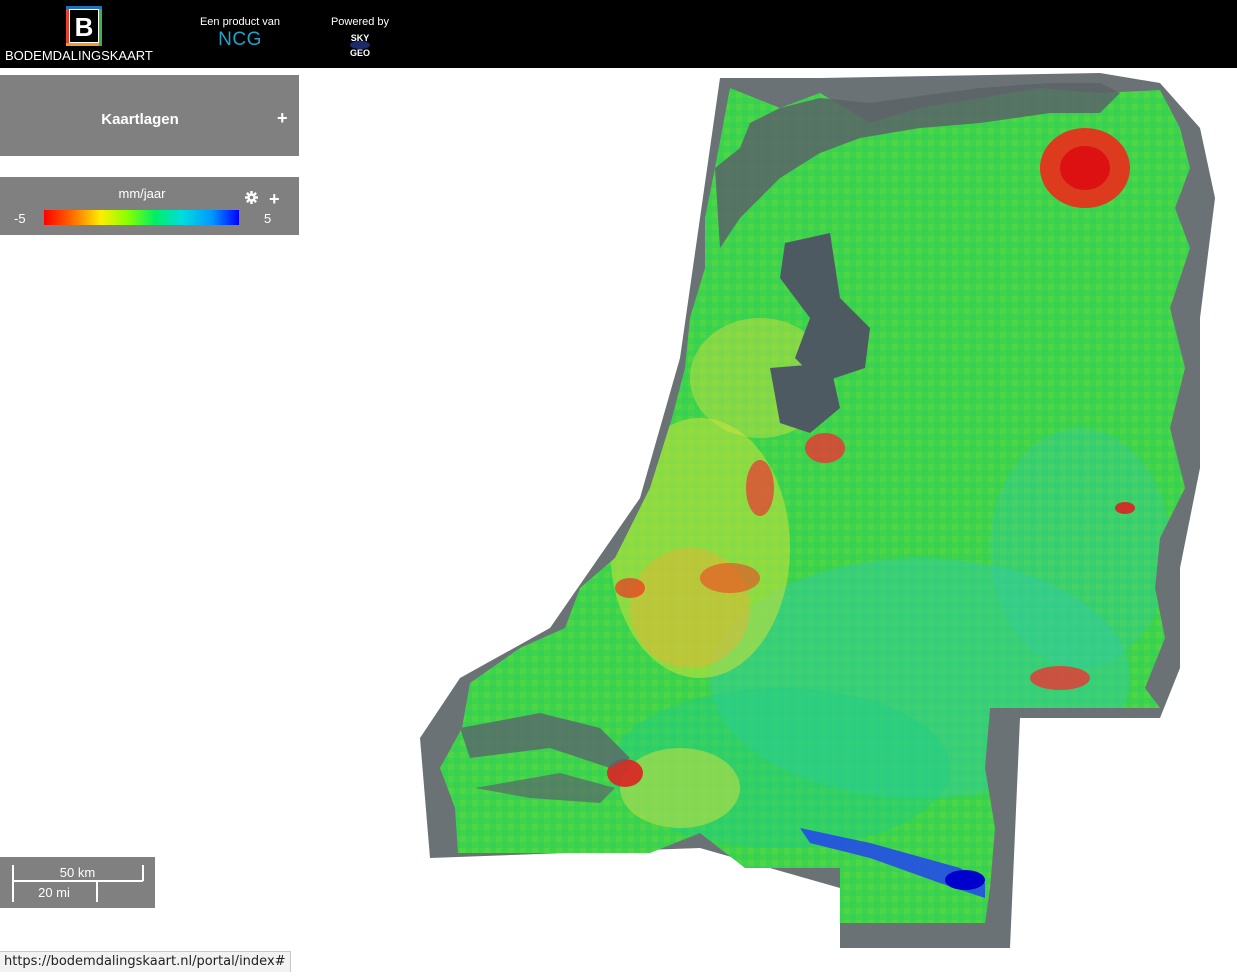 This screenshot has height=976, width=1237. Describe the element at coordinates (20, 218) in the screenshot. I see `legend-min-value: -5` at that location.